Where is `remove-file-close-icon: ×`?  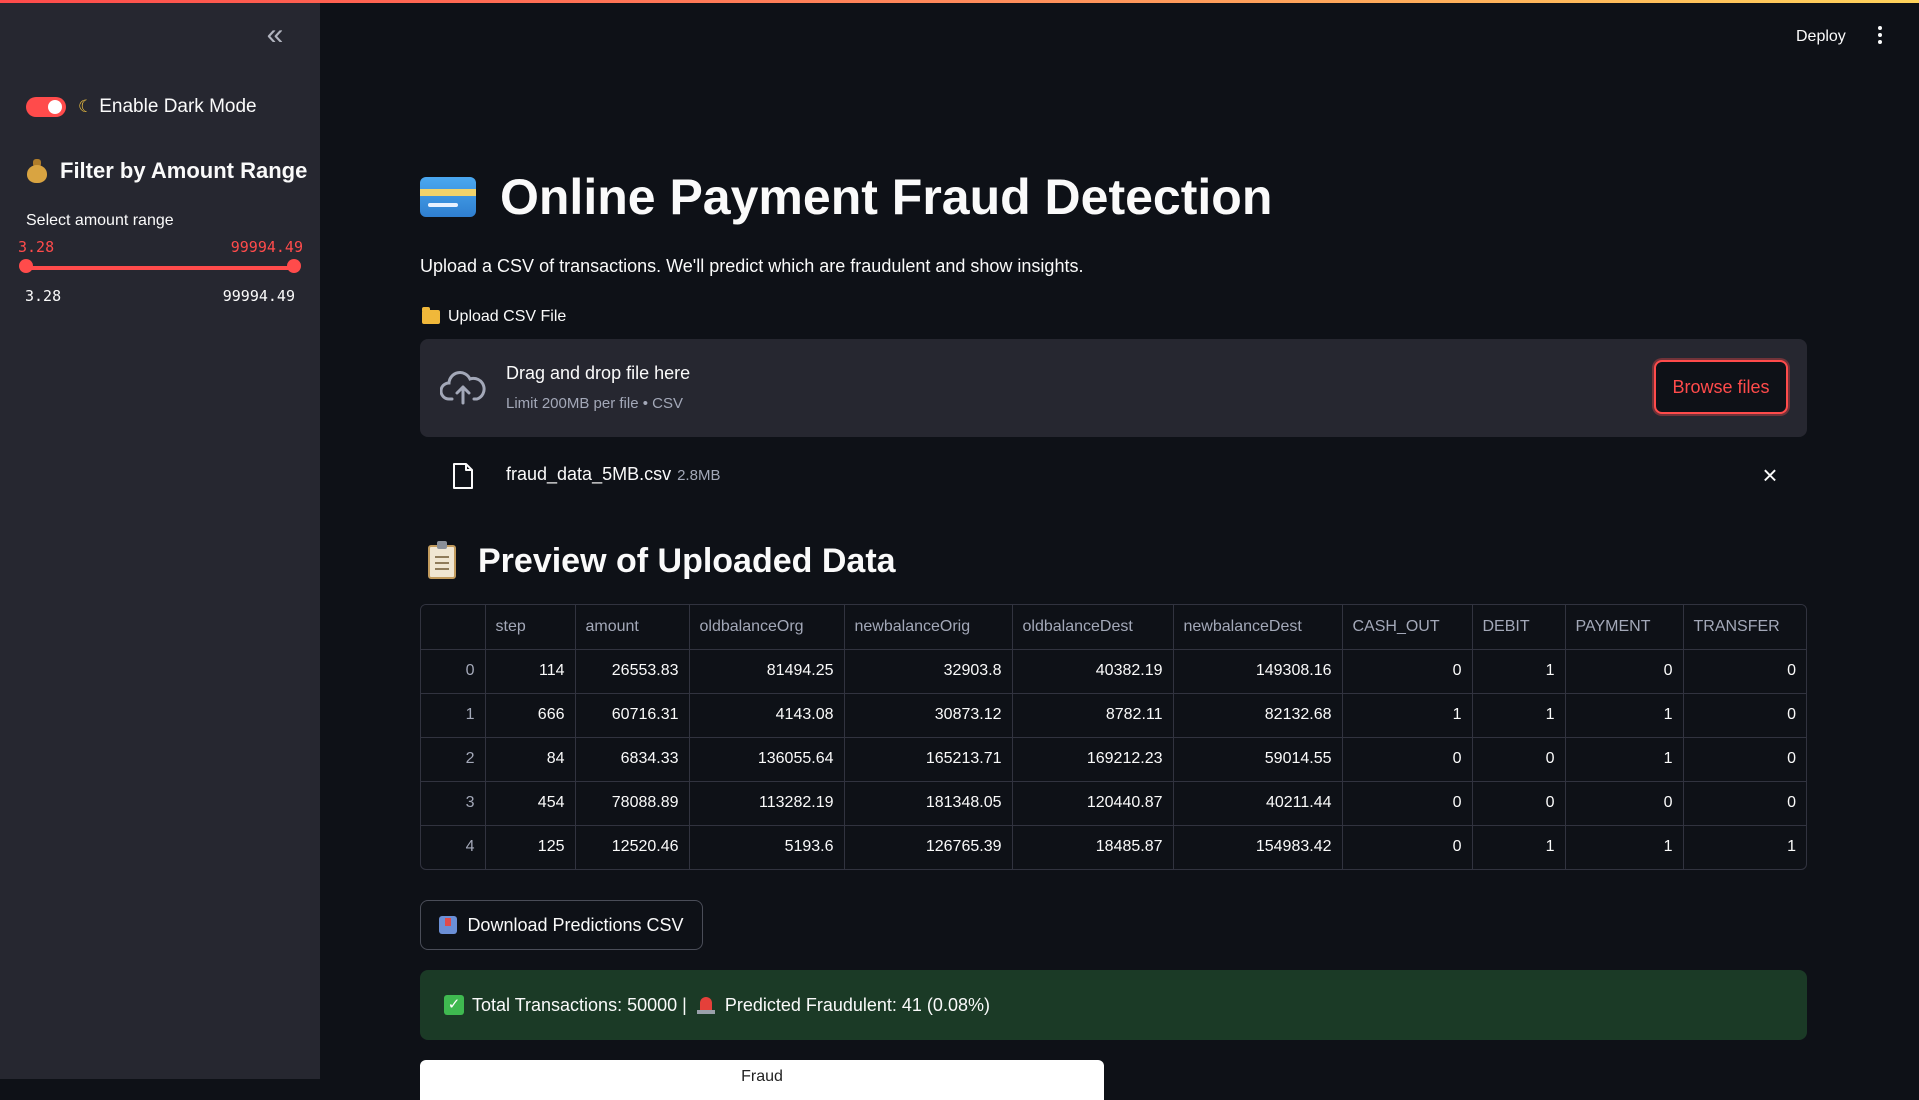
remove-file-close-icon: × is located at coordinates (1770, 475).